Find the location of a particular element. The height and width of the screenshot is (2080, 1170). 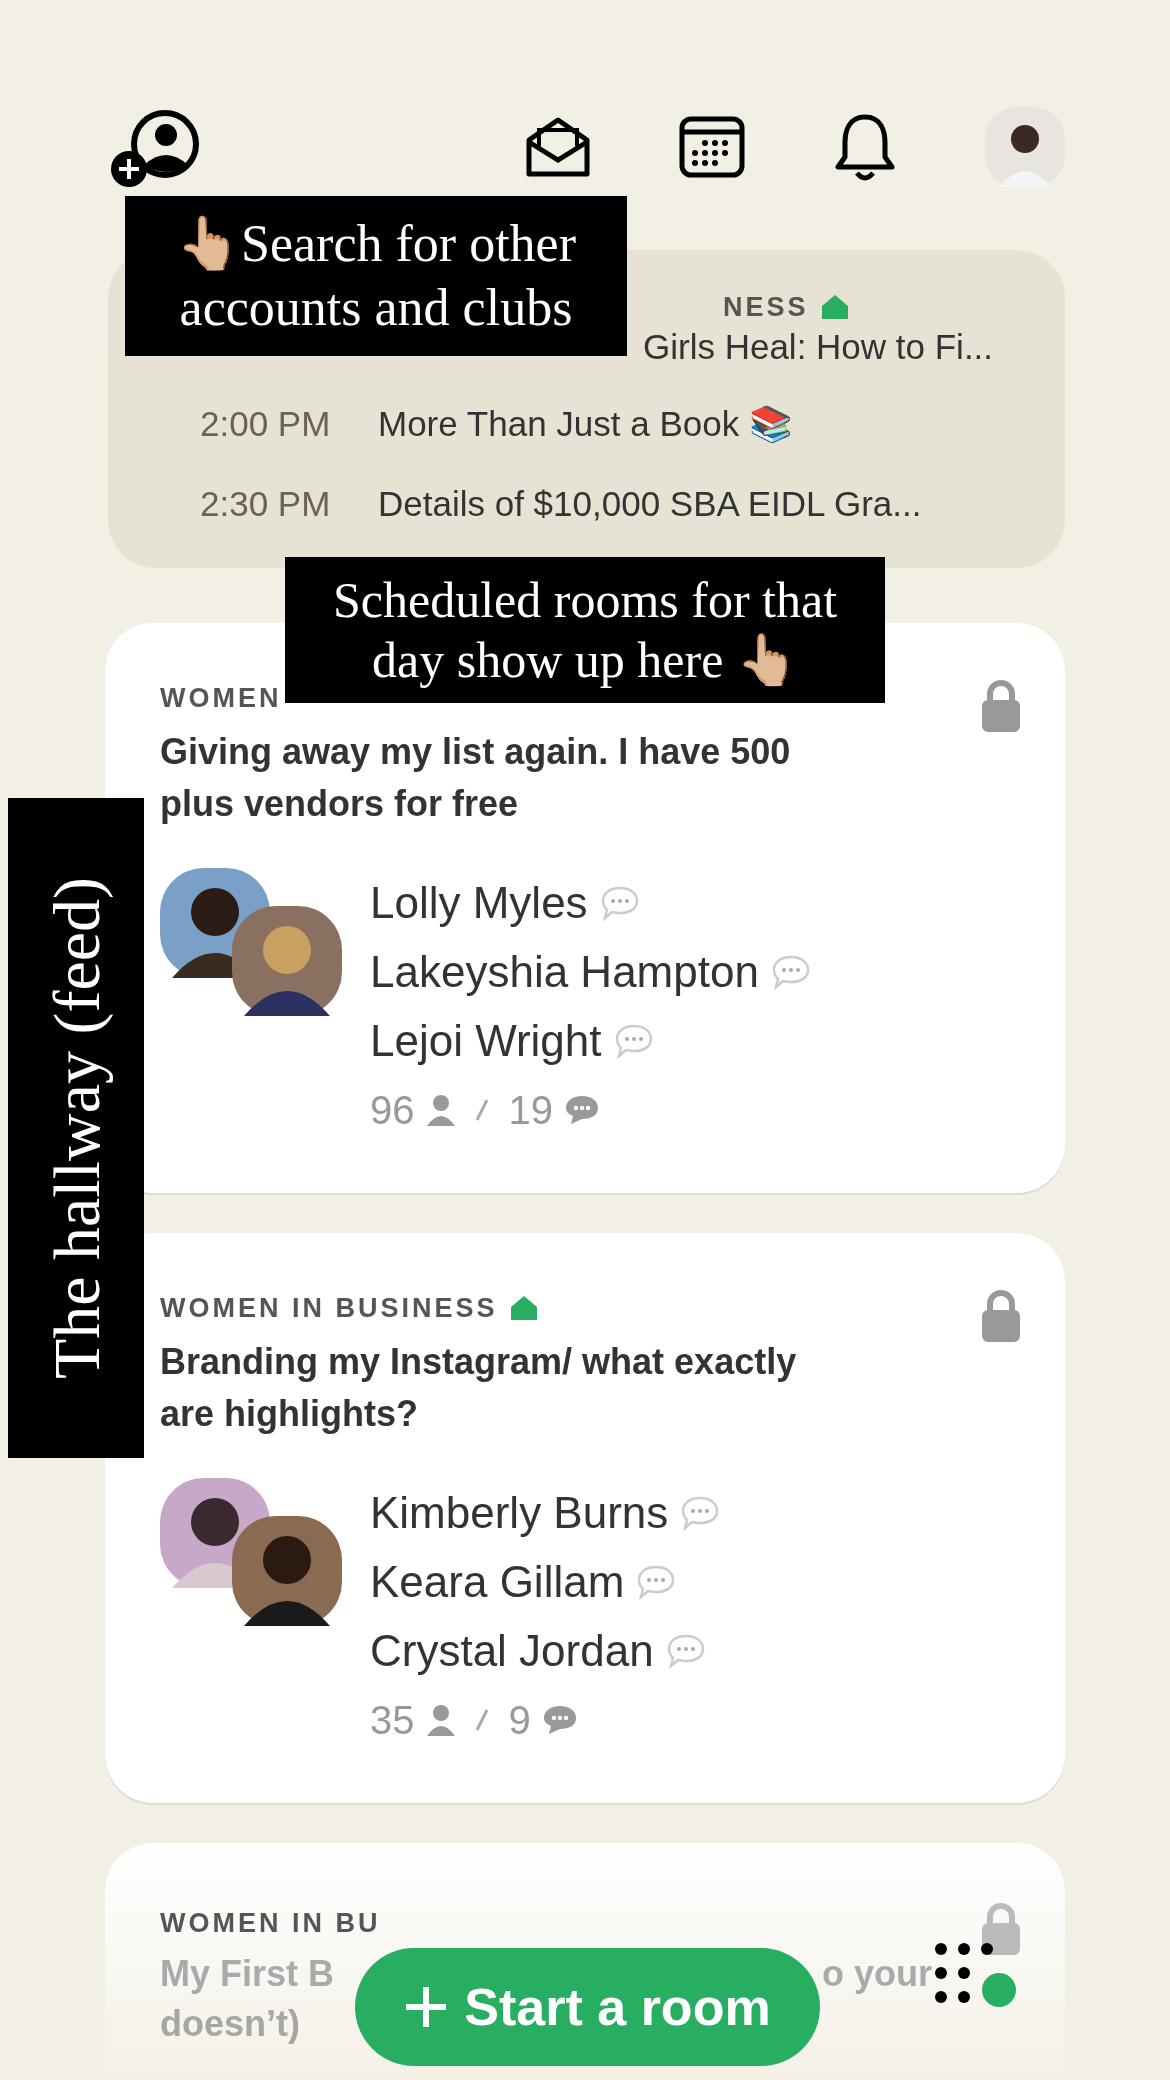

speaker-name: Keara Gillam is located at coordinates (497, 1581).